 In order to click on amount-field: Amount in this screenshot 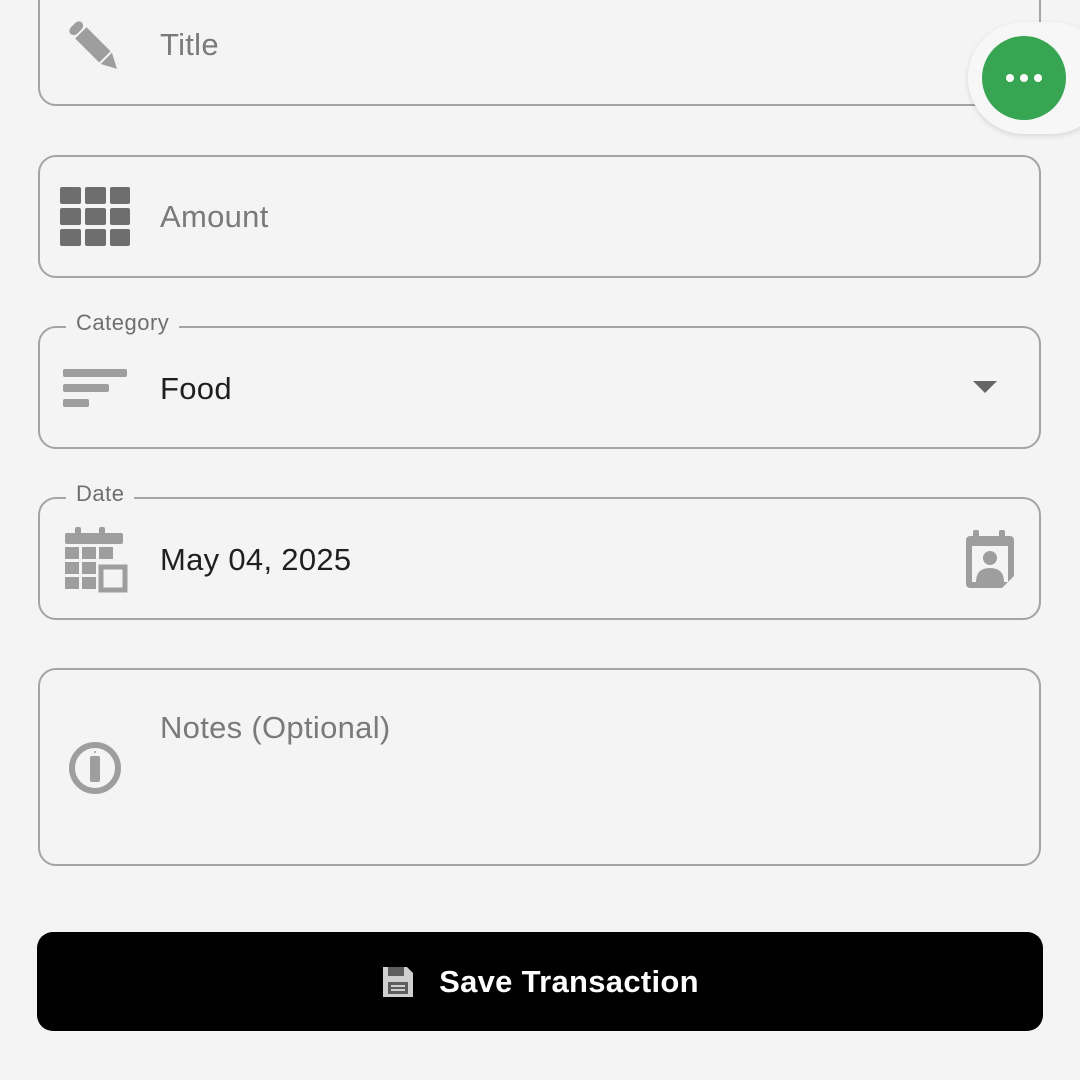, I will do `click(539, 216)`.